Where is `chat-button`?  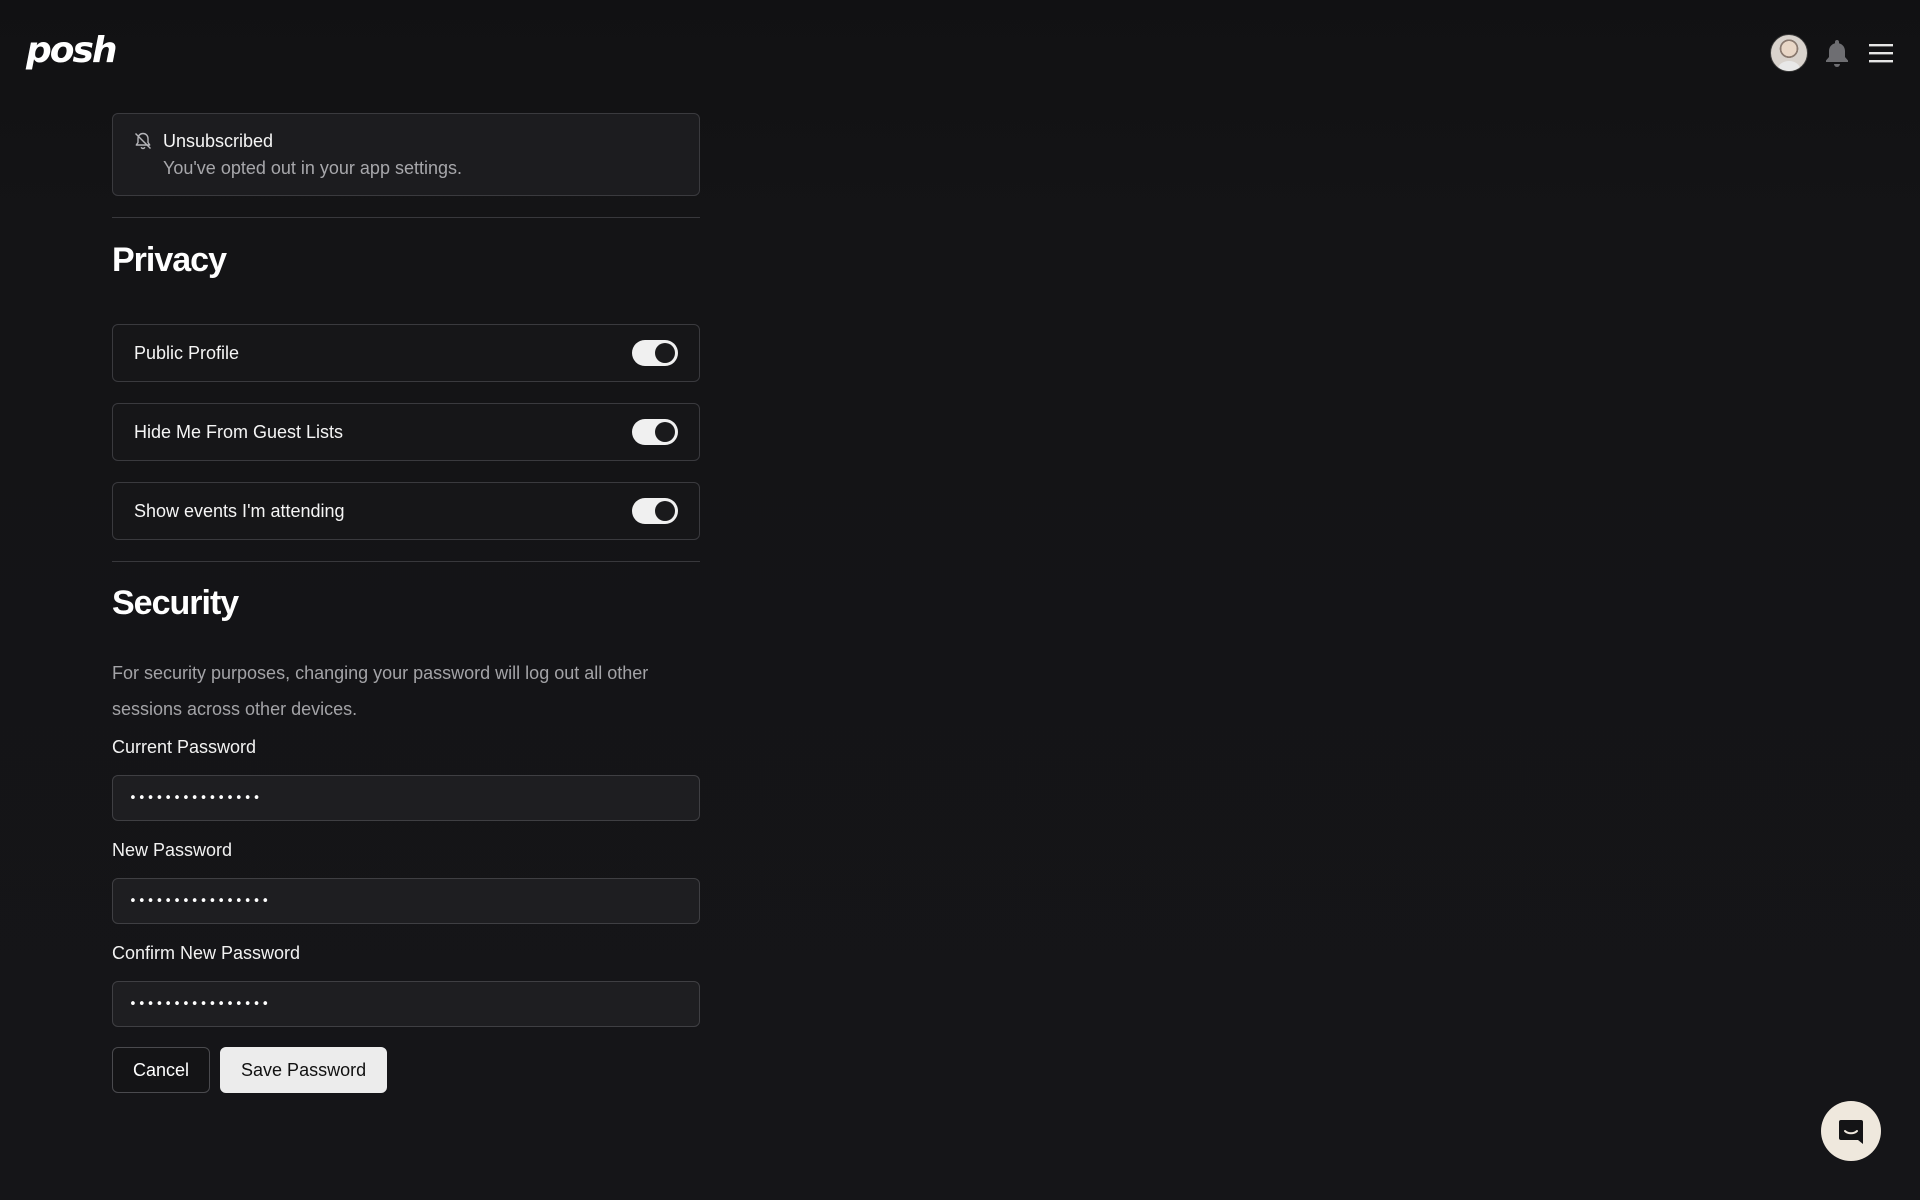 chat-button is located at coordinates (1851, 1131).